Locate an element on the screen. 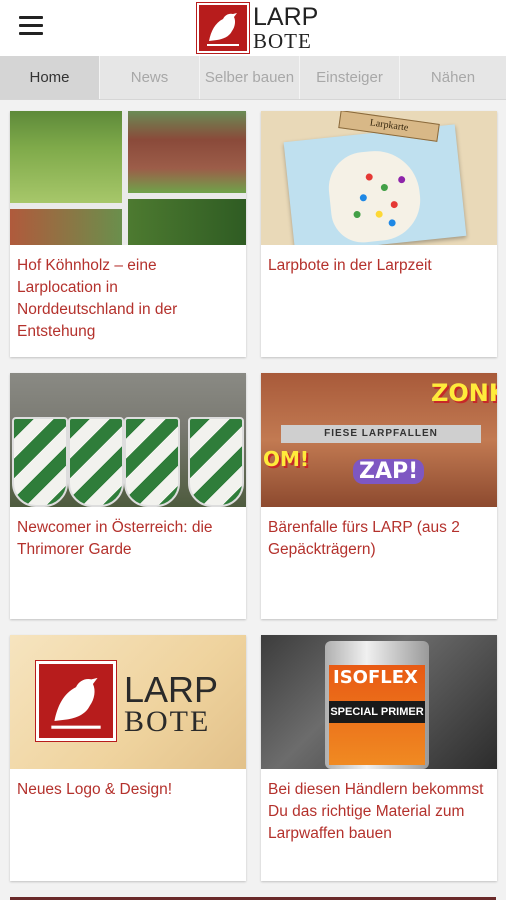 The width and height of the screenshot is (506, 900). article-card: Larpkarte Larpbote in der Larpzeit is located at coordinates (379, 234).